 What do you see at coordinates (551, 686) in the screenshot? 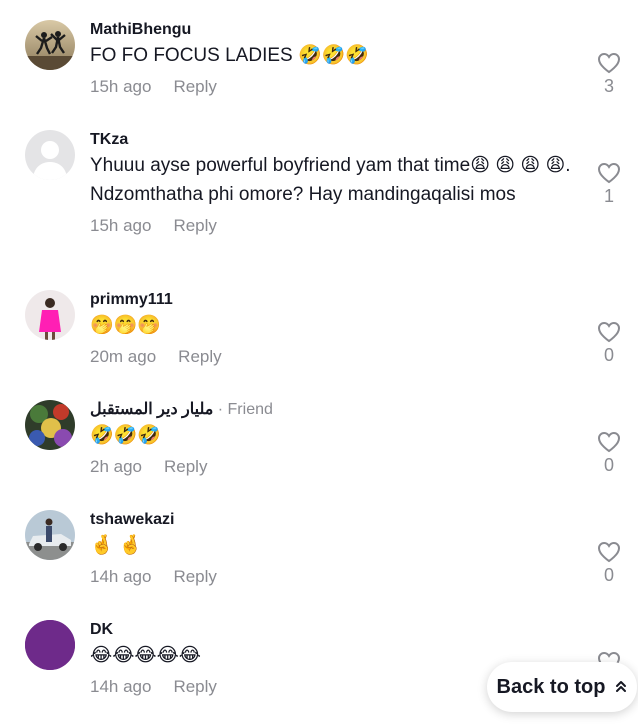
I see `back-to-top-label: Back to top` at bounding box center [551, 686].